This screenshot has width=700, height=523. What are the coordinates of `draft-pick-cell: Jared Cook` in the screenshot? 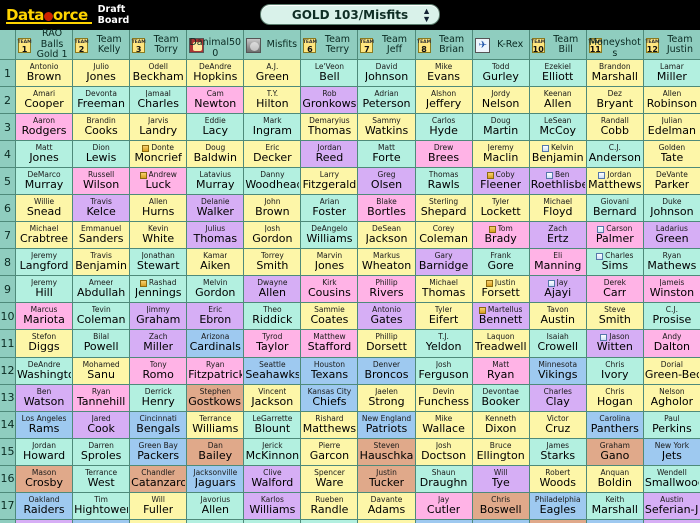 It's located at (102, 425).